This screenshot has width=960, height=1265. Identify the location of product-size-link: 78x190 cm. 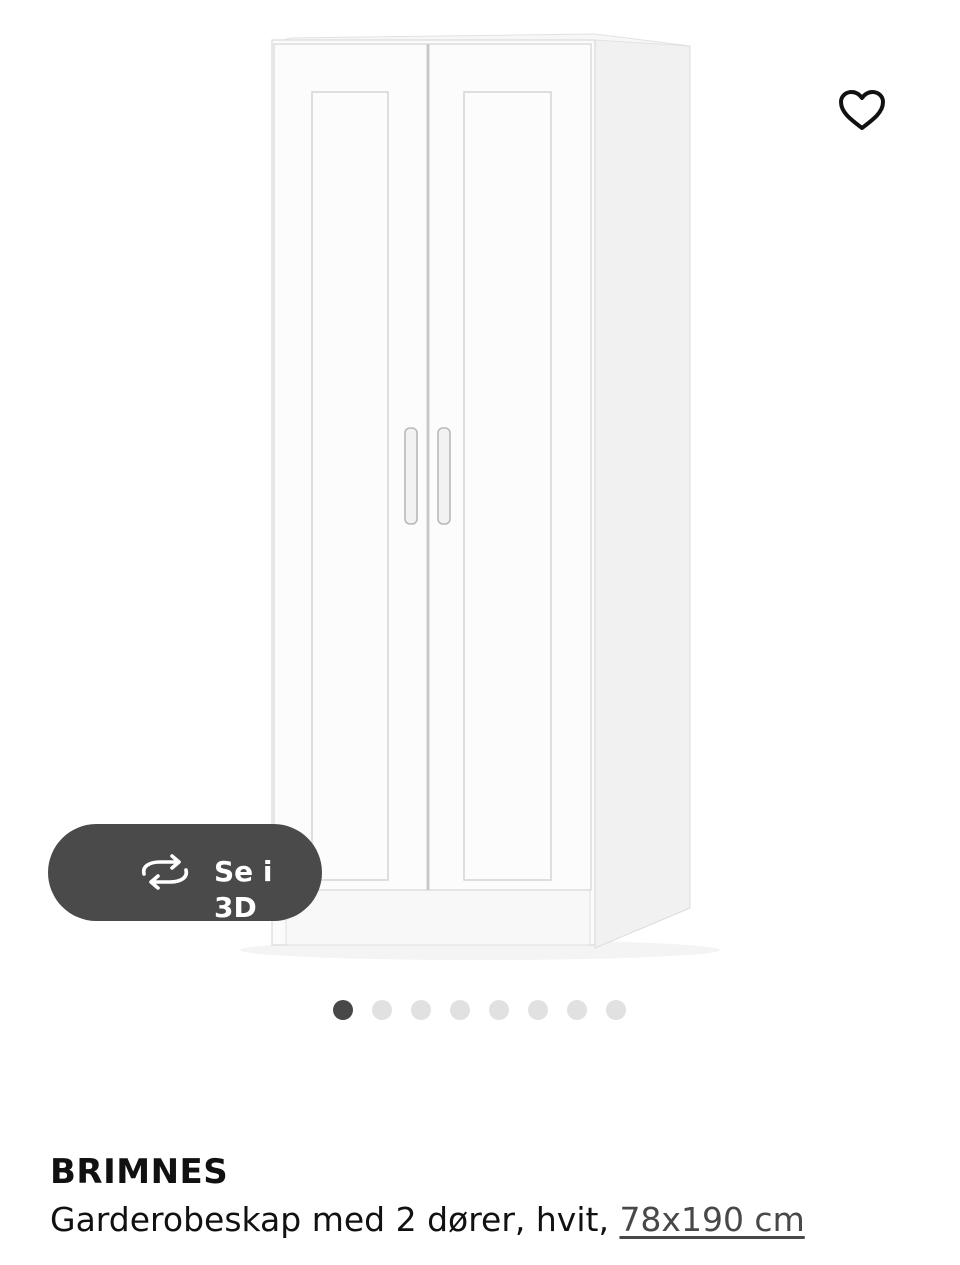
(711, 1219).